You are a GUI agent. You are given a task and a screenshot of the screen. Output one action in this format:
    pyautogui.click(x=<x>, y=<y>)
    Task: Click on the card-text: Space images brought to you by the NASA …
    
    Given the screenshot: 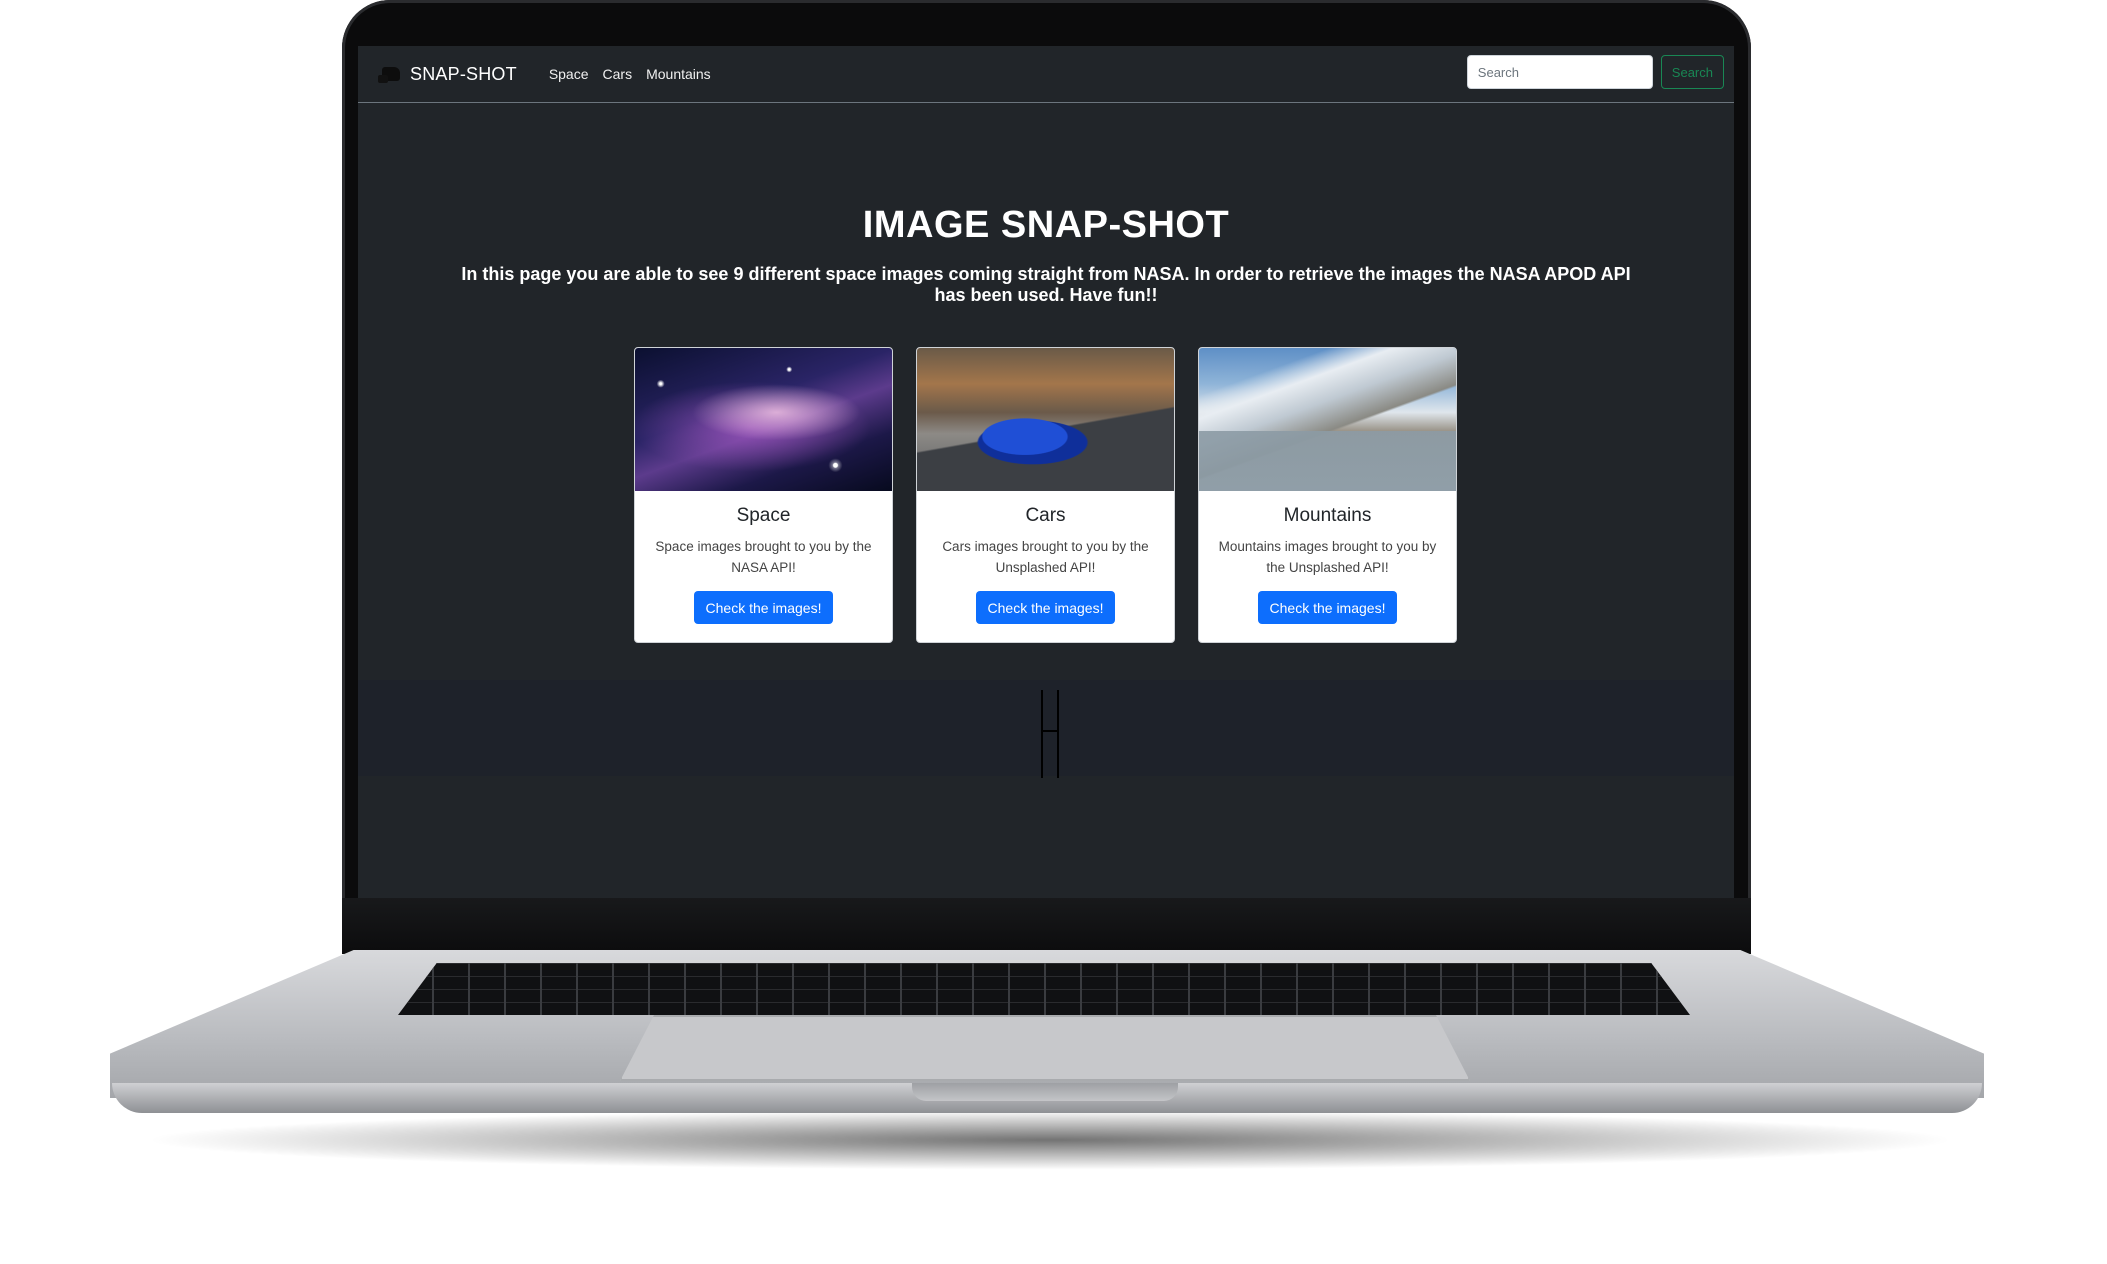 What is the action you would take?
    pyautogui.click(x=763, y=557)
    